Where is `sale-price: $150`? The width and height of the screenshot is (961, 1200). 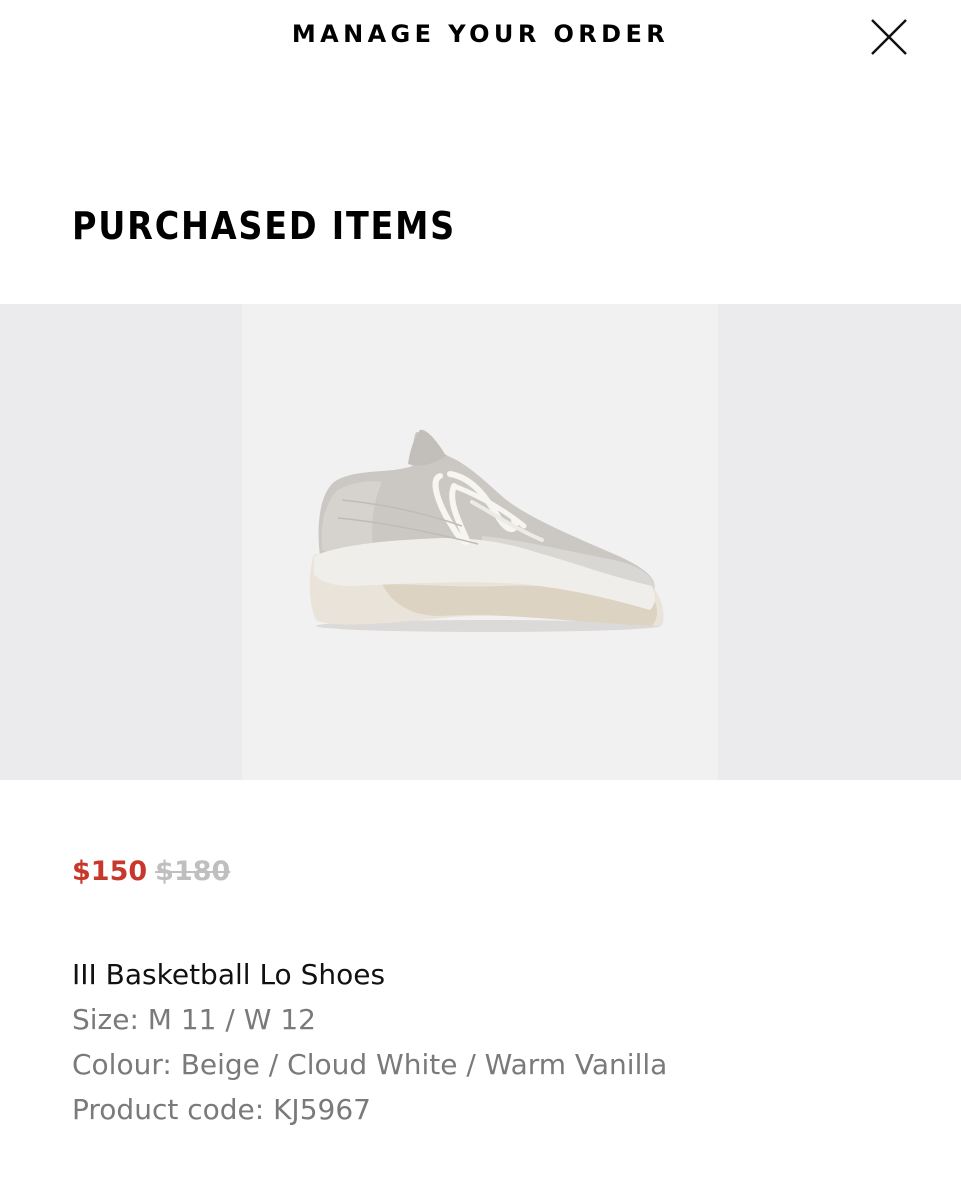
sale-price: $150 is located at coordinates (110, 871).